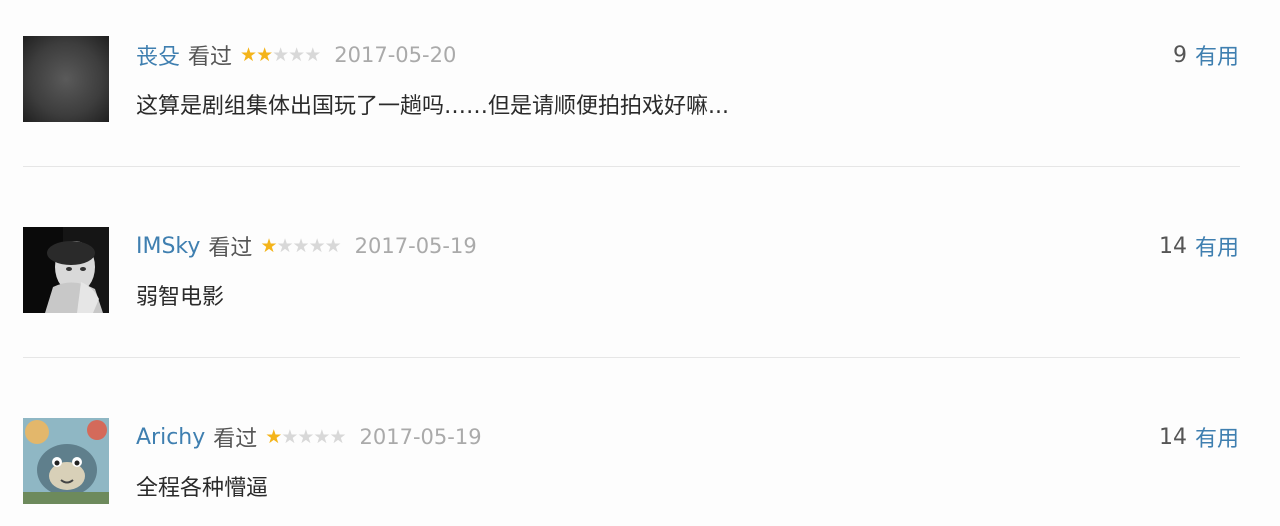  Describe the element at coordinates (1179, 55) in the screenshot. I see `vote-count: 9` at that location.